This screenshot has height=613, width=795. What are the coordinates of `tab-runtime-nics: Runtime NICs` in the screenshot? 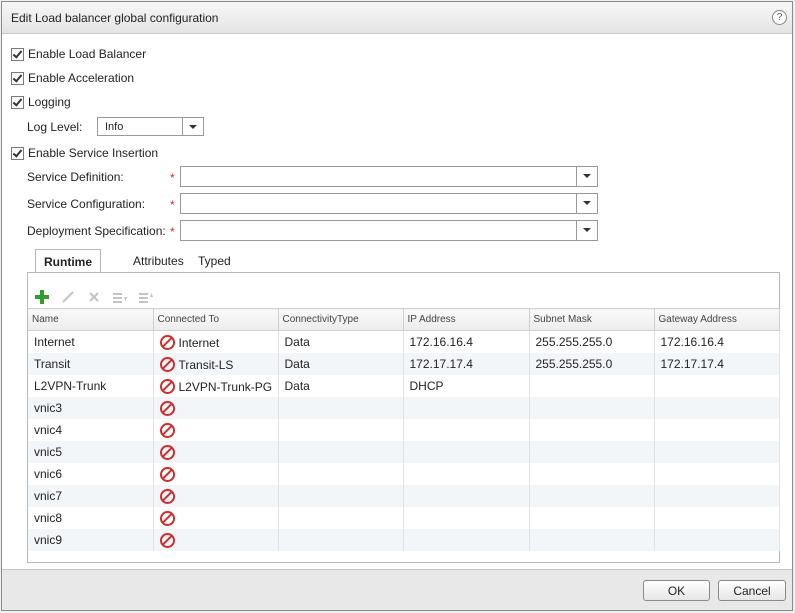 It's located at (68, 271).